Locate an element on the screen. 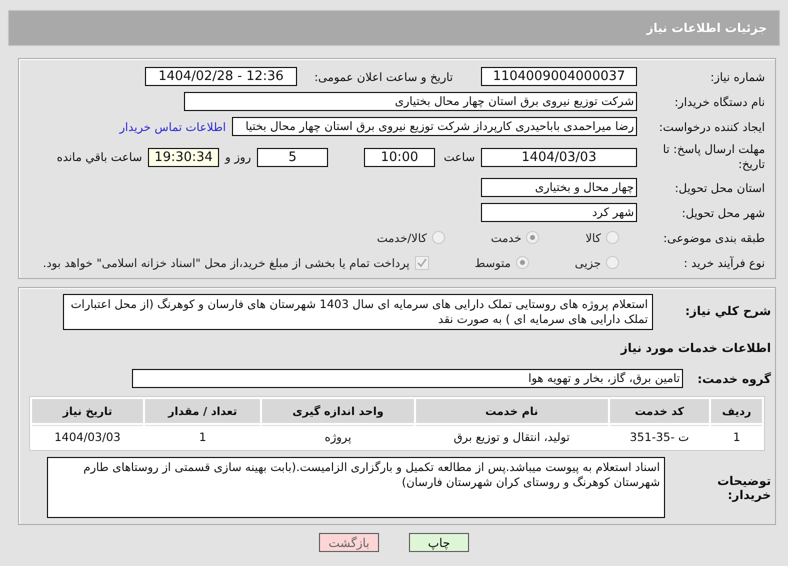 Image resolution: width=788 pixels, height=566 pixels. option-label: کالا/خدمت is located at coordinates (401, 237).